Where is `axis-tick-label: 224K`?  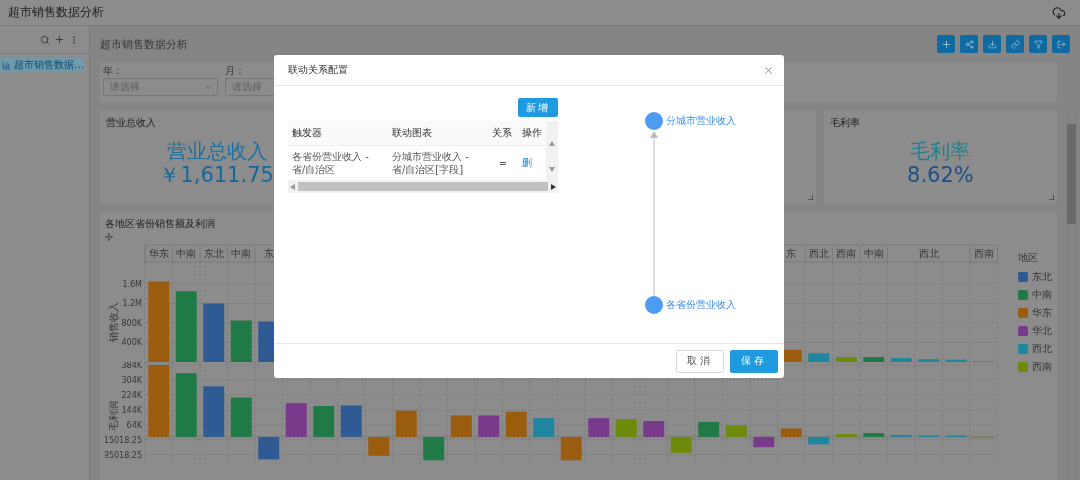 axis-tick-label: 224K is located at coordinates (131, 396).